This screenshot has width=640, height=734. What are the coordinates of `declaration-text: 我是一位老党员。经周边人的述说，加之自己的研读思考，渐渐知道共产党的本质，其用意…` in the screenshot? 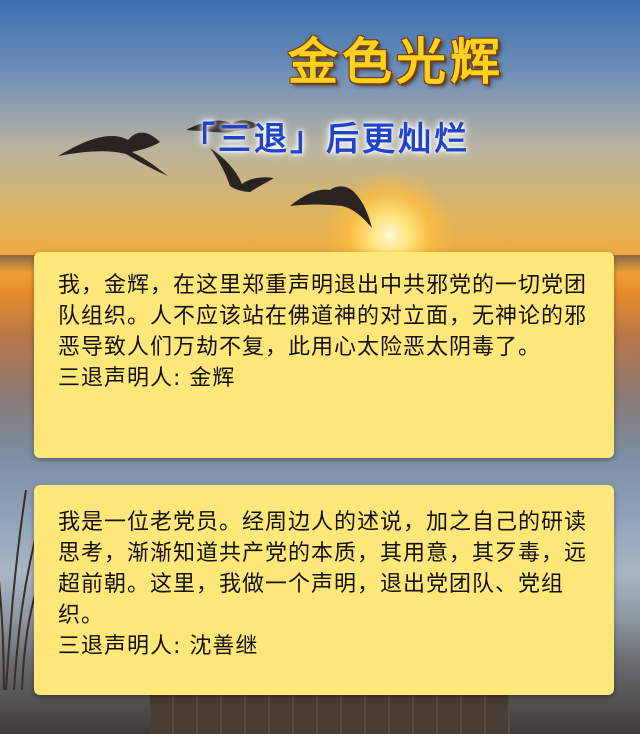 It's located at (323, 569).